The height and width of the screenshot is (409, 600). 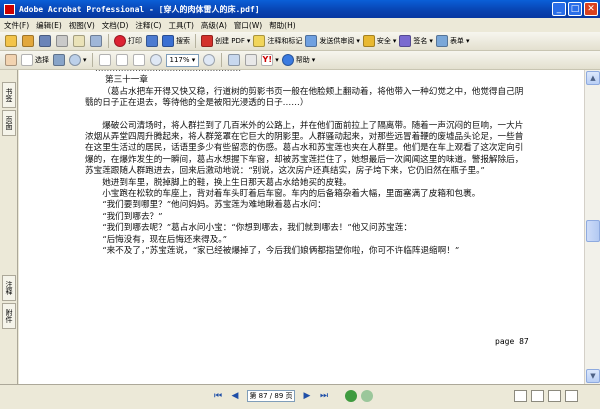 What do you see at coordinates (148, 25) in the screenshot?
I see `menu-comments: 注释(C)` at bounding box center [148, 25].